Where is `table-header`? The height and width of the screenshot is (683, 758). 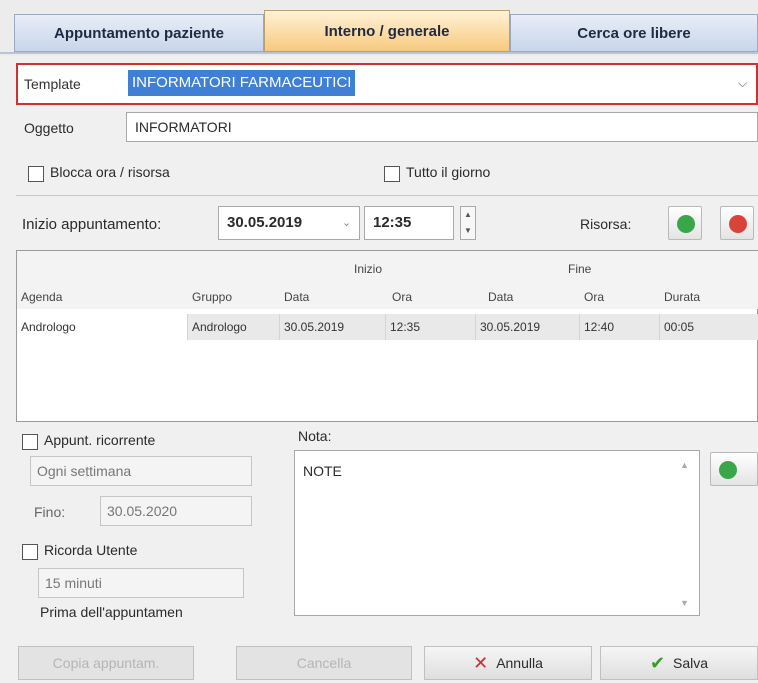
table-header is located at coordinates (387, 280).